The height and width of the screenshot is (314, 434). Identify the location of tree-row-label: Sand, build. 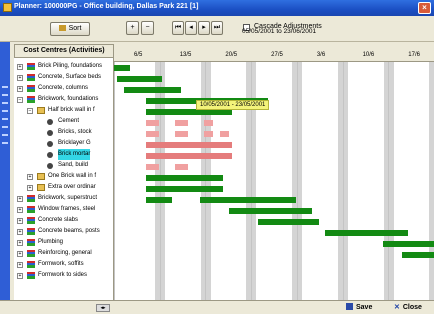
(73, 165).